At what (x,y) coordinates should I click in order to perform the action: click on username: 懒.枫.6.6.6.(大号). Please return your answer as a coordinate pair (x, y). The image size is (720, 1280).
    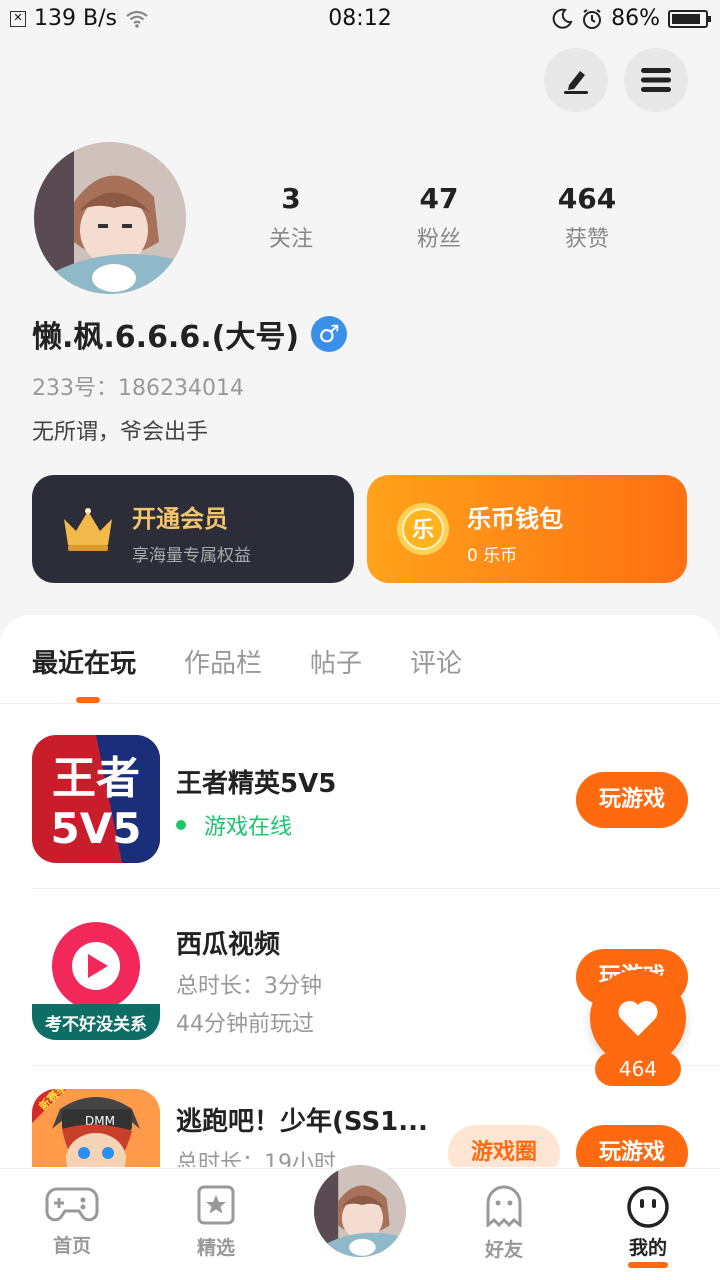
    Looking at the image, I should click on (166, 337).